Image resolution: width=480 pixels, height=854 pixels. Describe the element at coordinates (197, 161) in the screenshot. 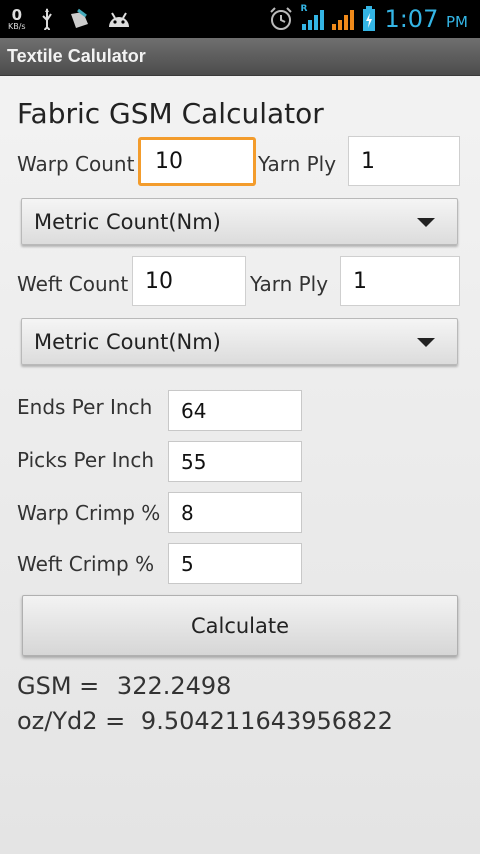

I see `warp-count-input: 10` at that location.